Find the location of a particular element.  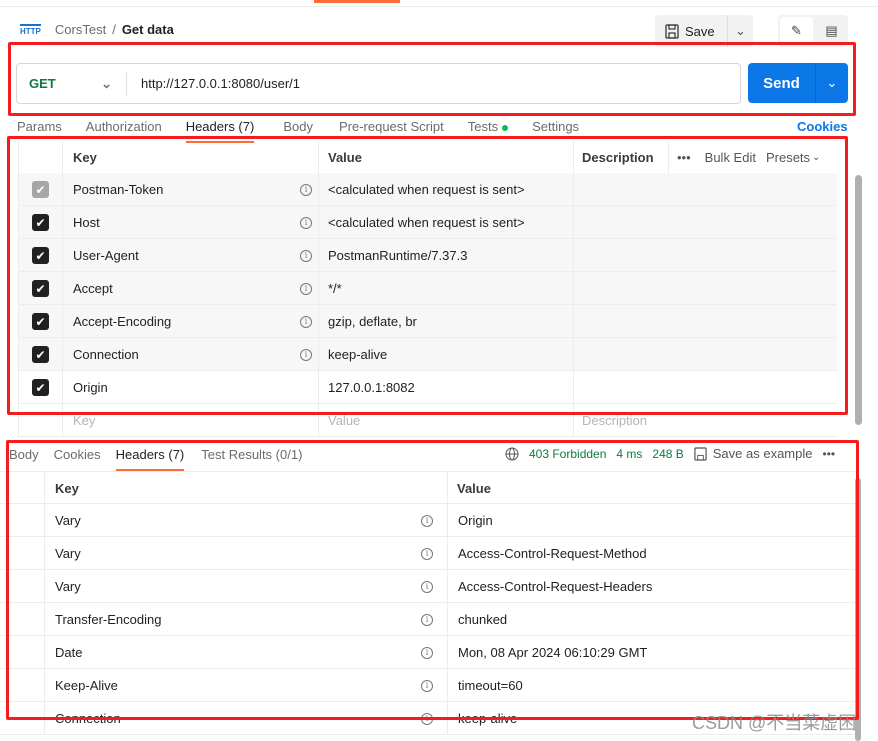

response-size: 248 B is located at coordinates (667, 454).